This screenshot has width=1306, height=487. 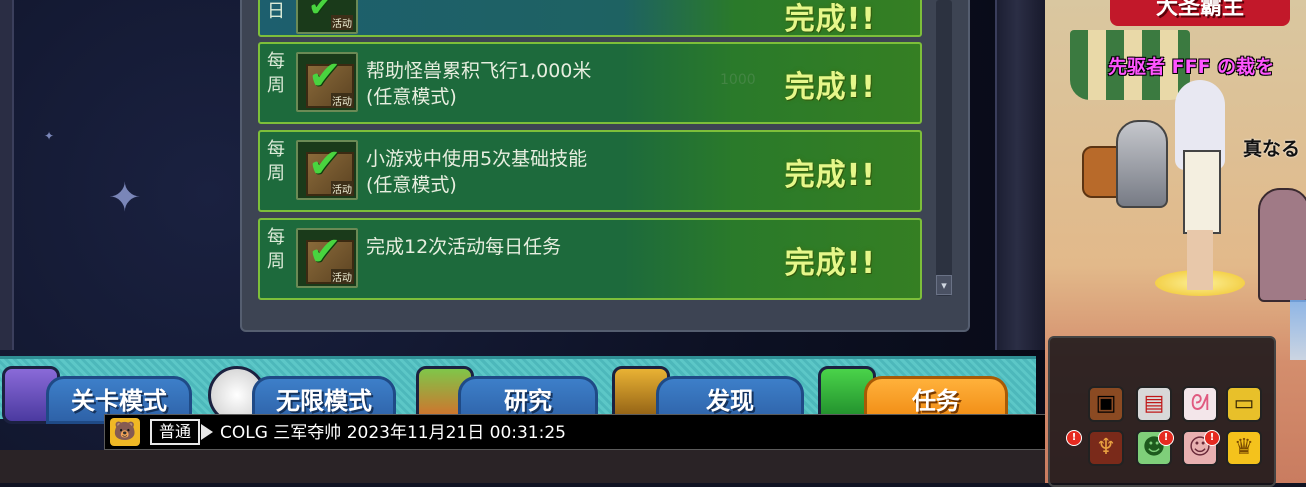 What do you see at coordinates (393, 433) in the screenshot?
I see `chat-message-text: COLG 三军夺帅 2023年11月21日 00:31:25` at bounding box center [393, 433].